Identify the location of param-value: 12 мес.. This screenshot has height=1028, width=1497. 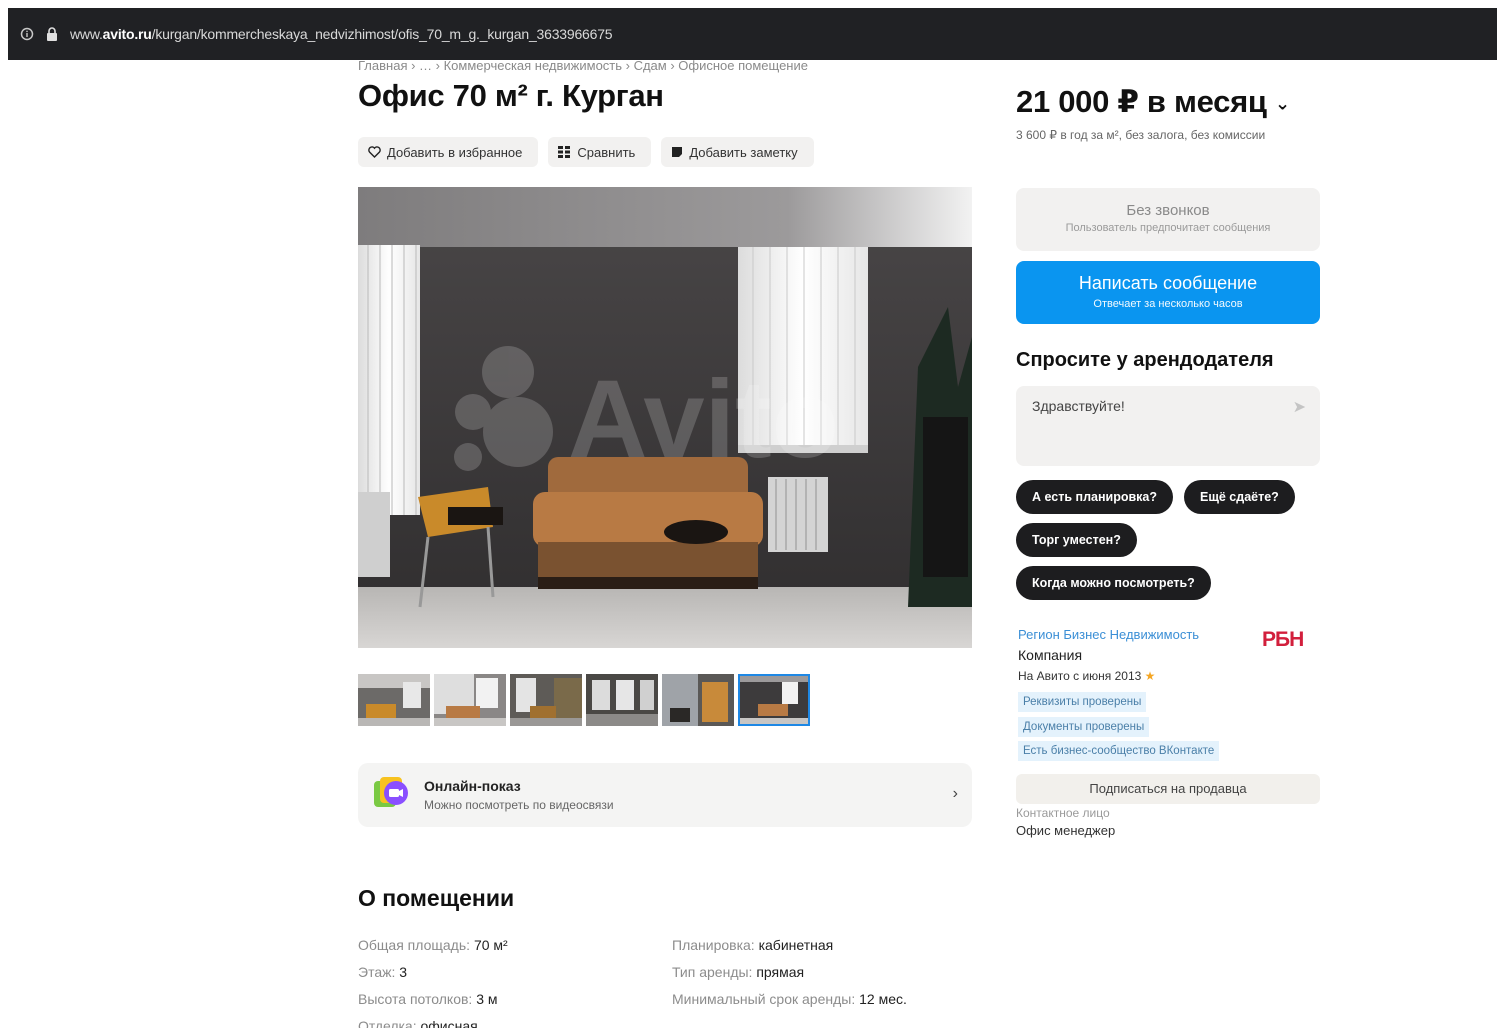
(883, 999).